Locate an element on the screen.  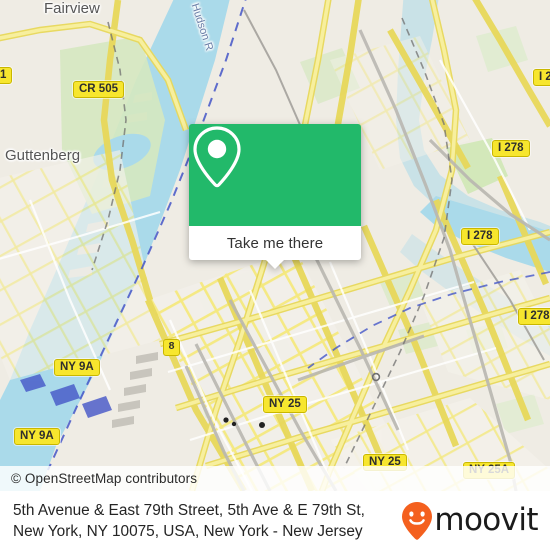
road-shield-i-278-south: I 278 is located at coordinates (534, 316).